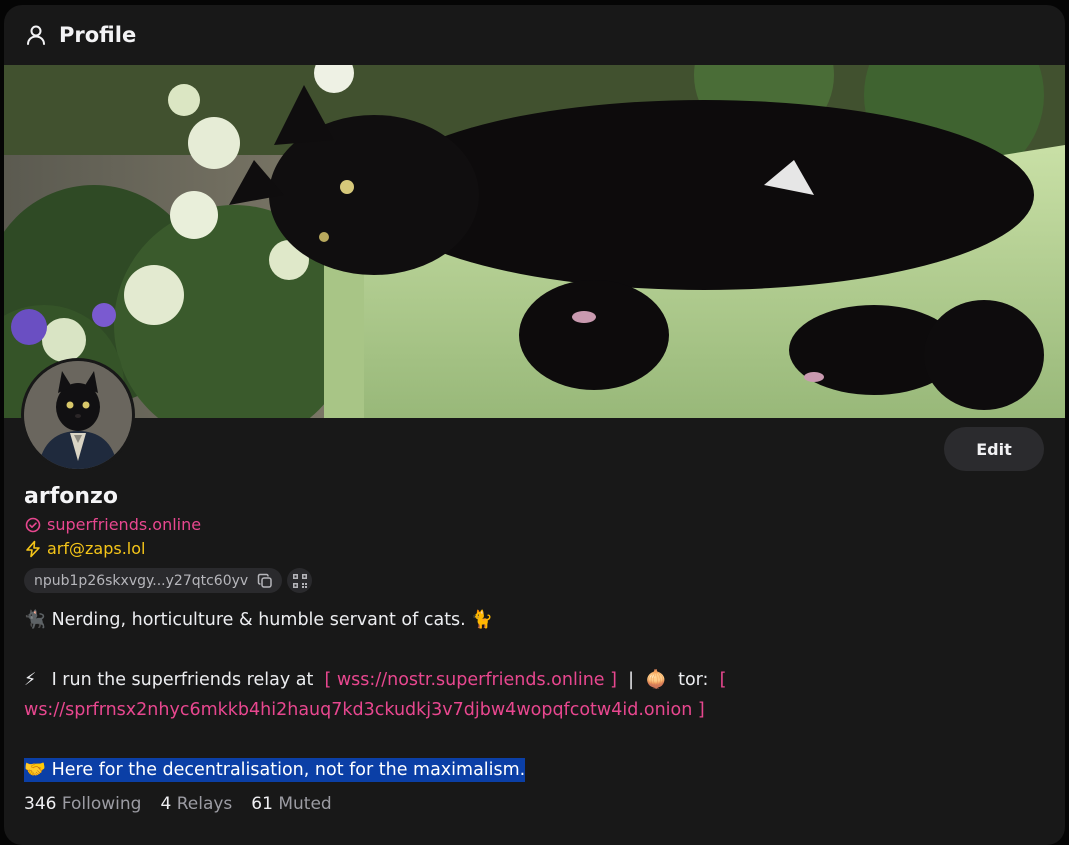  What do you see at coordinates (534, 549) in the screenshot?
I see `lightning-address-row: arf@zaps.lol` at bounding box center [534, 549].